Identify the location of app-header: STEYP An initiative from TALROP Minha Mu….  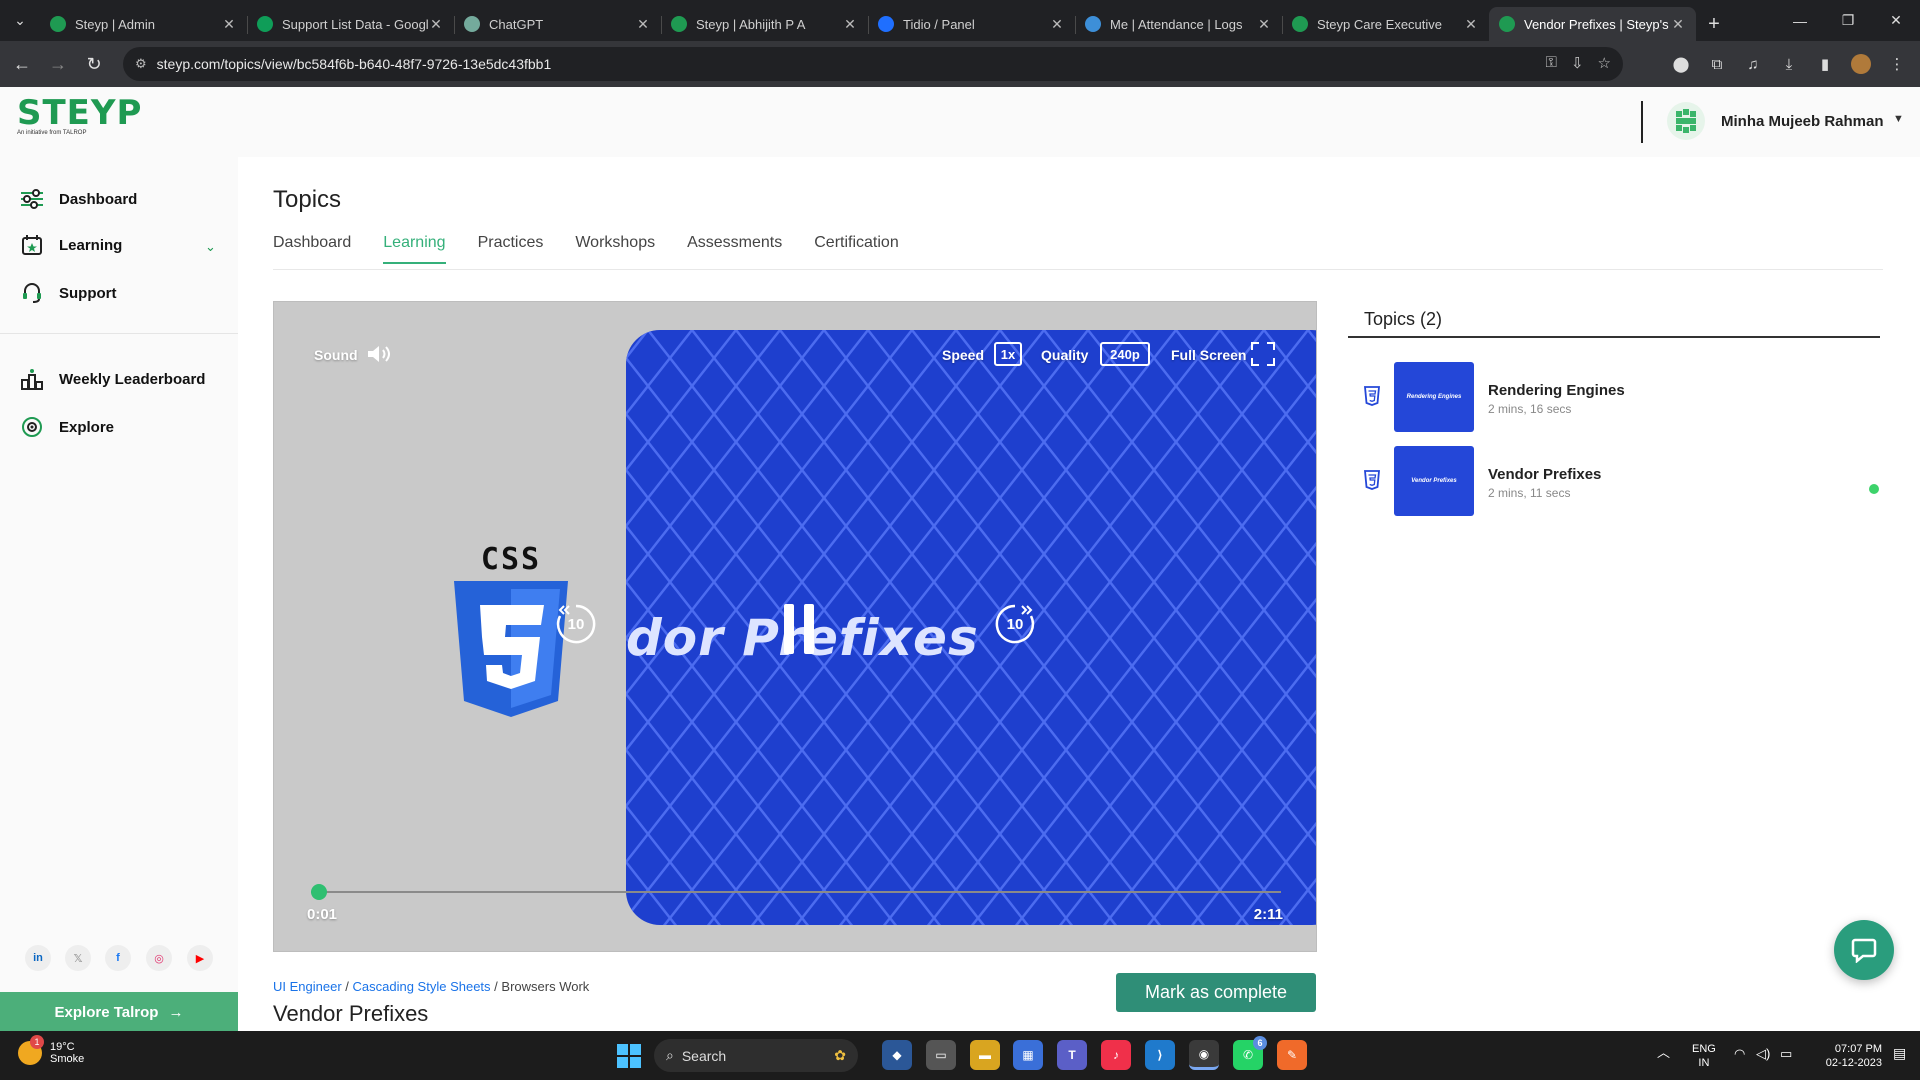
(960, 122).